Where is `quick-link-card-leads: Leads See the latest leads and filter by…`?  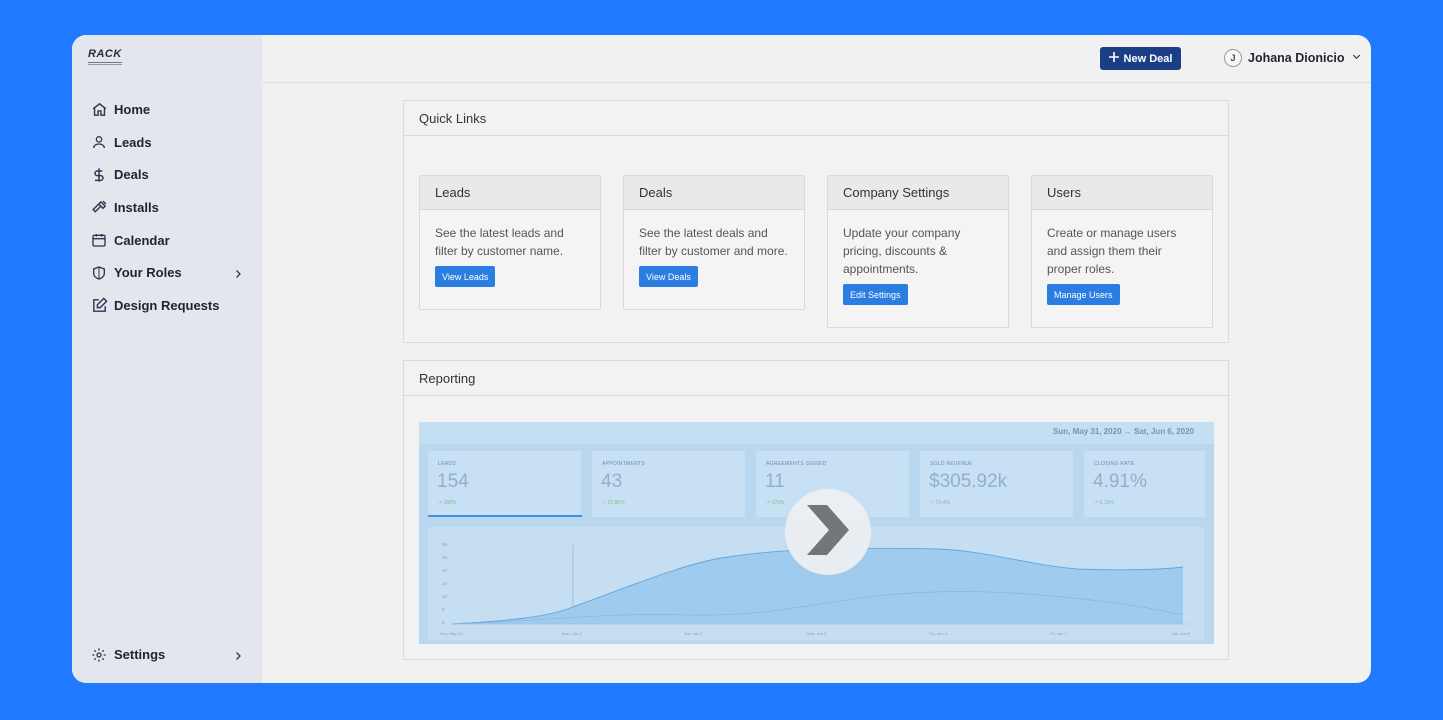 quick-link-card-leads: Leads See the latest leads and filter by… is located at coordinates (510, 242).